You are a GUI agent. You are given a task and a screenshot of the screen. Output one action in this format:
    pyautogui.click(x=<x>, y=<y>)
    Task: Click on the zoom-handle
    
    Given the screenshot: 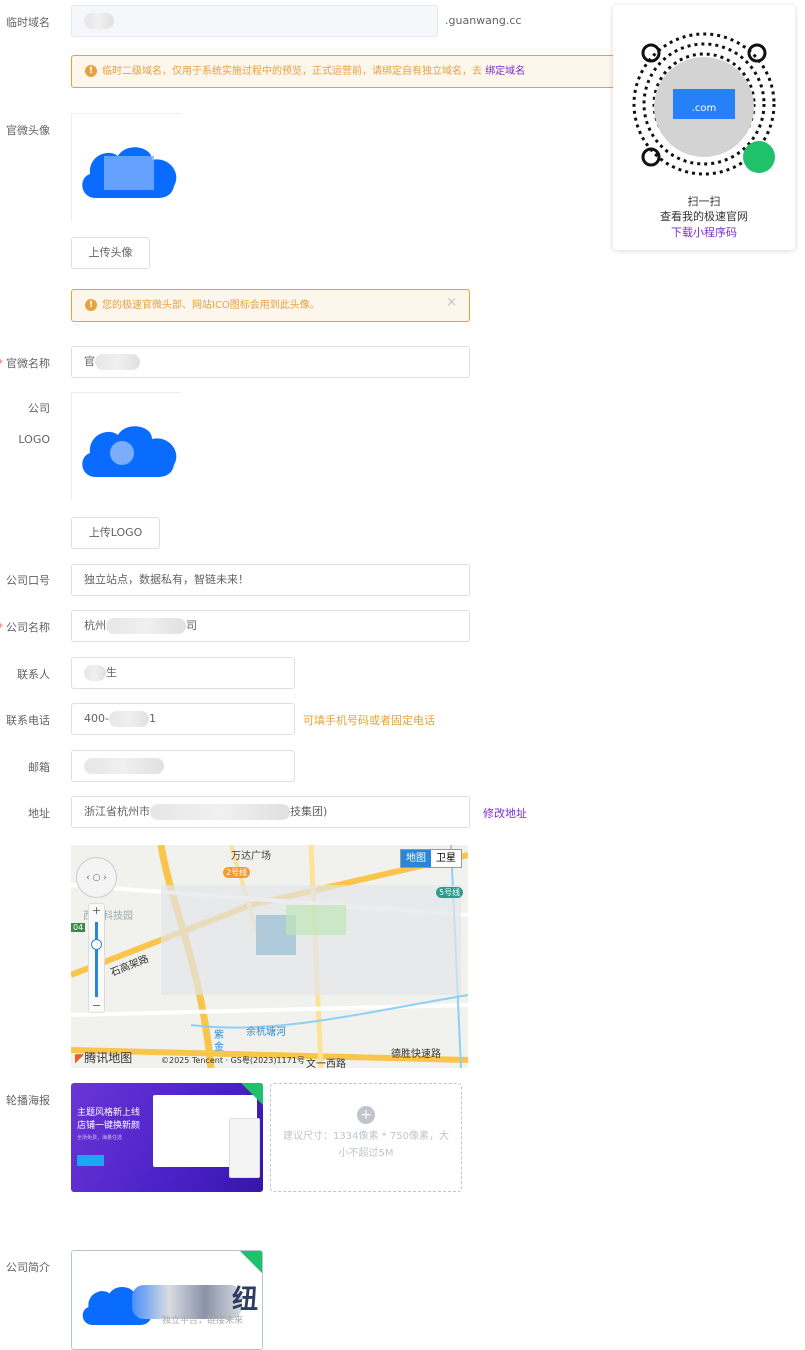 What is the action you would take?
    pyautogui.click(x=96, y=944)
    